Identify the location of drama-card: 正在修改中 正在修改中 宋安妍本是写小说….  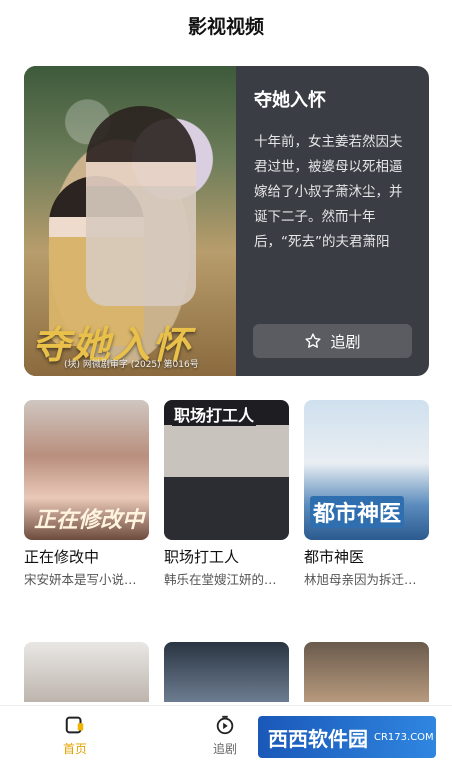
(86, 494).